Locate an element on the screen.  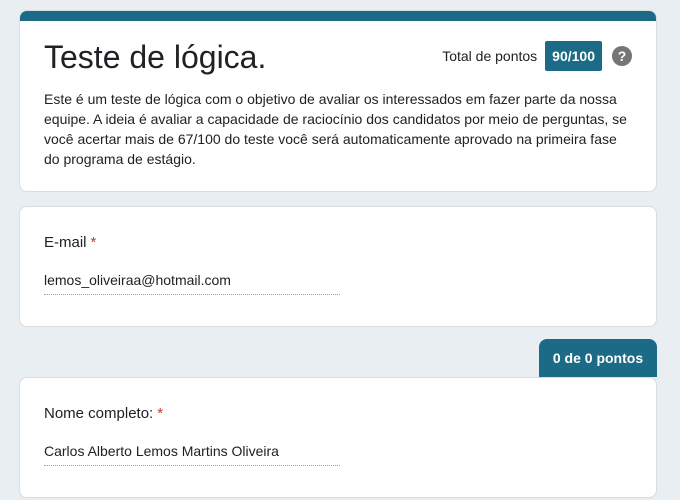
total-points-badge: 90/100 is located at coordinates (573, 56).